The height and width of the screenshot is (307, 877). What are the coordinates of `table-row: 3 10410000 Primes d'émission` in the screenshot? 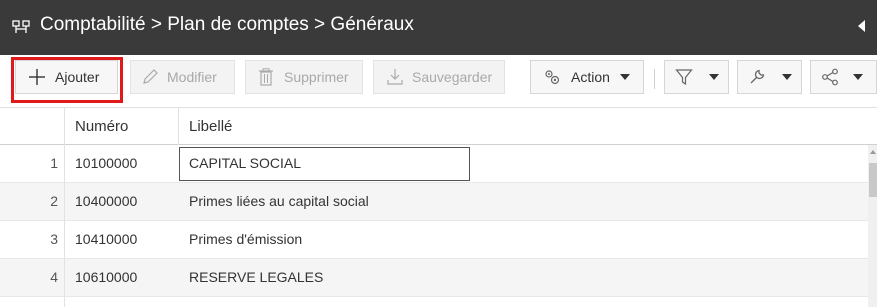 It's located at (434, 240).